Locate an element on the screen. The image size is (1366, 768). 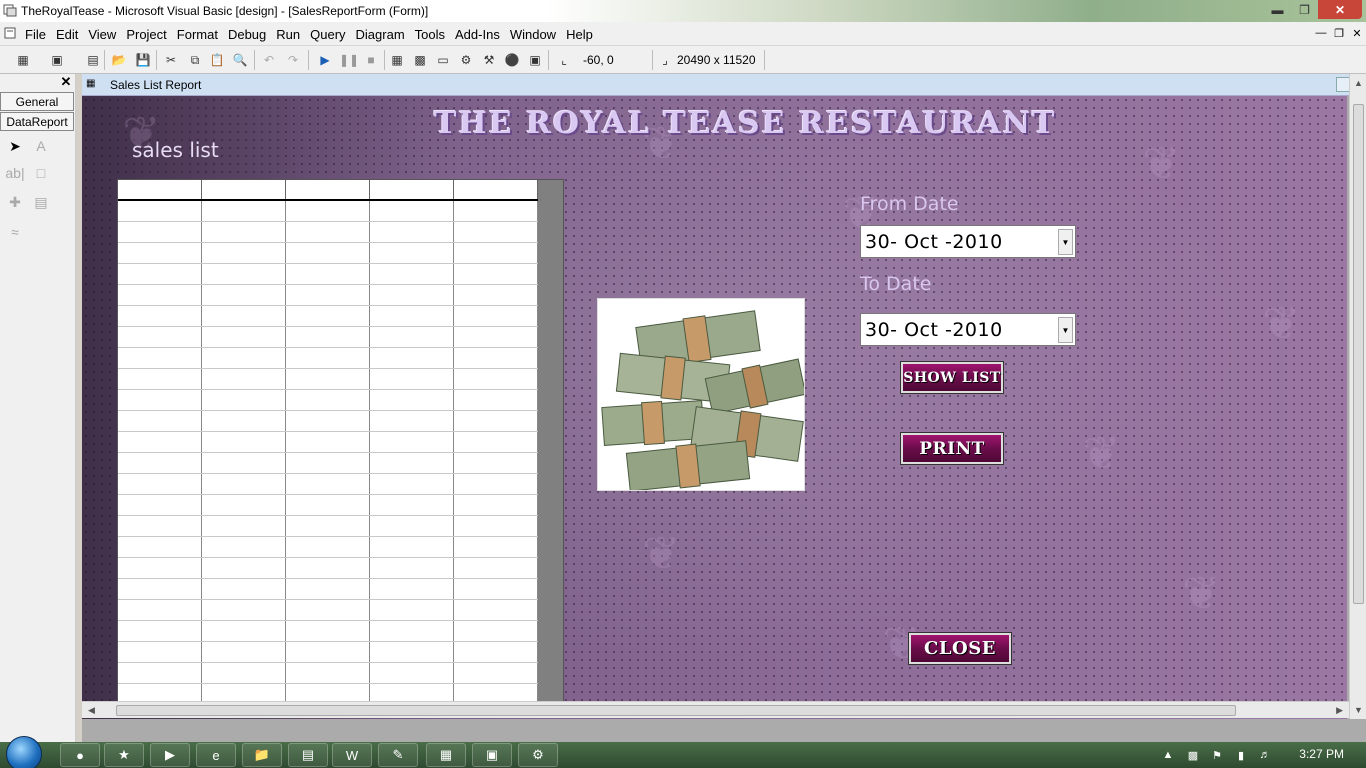
copy-icon: ⧉ is located at coordinates (195, 60).